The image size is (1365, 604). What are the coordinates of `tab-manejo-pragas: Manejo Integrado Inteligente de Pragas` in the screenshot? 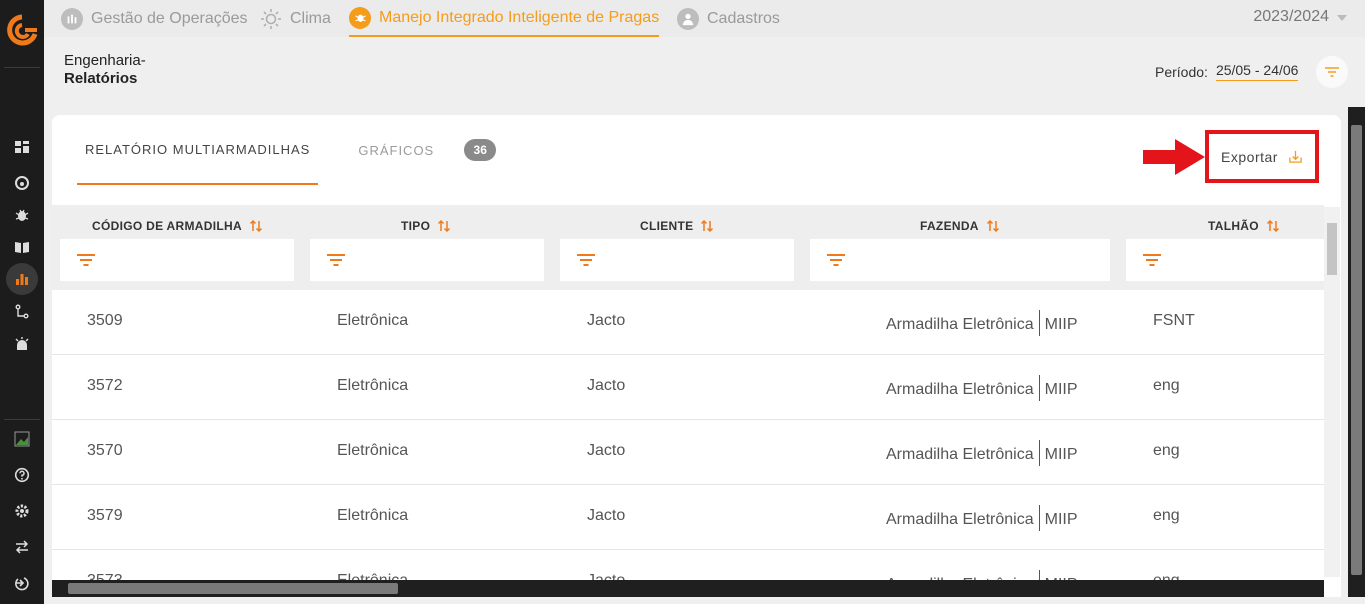 It's located at (504, 18).